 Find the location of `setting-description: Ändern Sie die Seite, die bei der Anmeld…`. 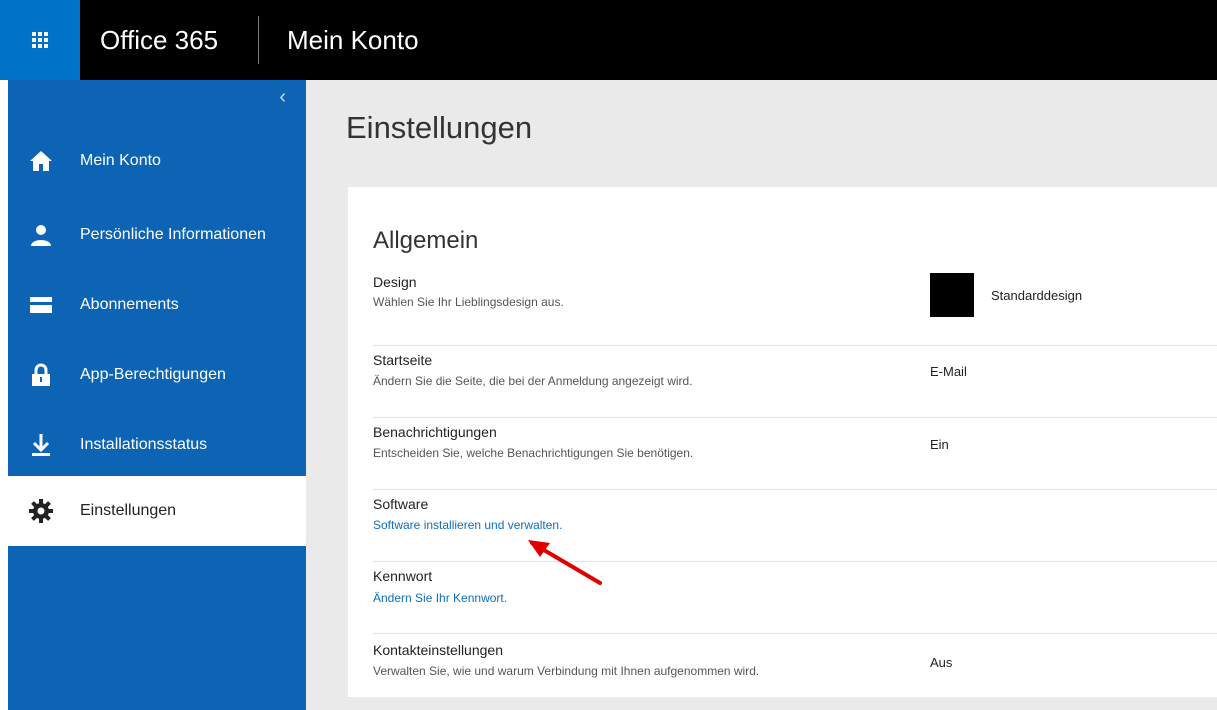

setting-description: Ändern Sie die Seite, die bei der Anmeld… is located at coordinates (533, 381).